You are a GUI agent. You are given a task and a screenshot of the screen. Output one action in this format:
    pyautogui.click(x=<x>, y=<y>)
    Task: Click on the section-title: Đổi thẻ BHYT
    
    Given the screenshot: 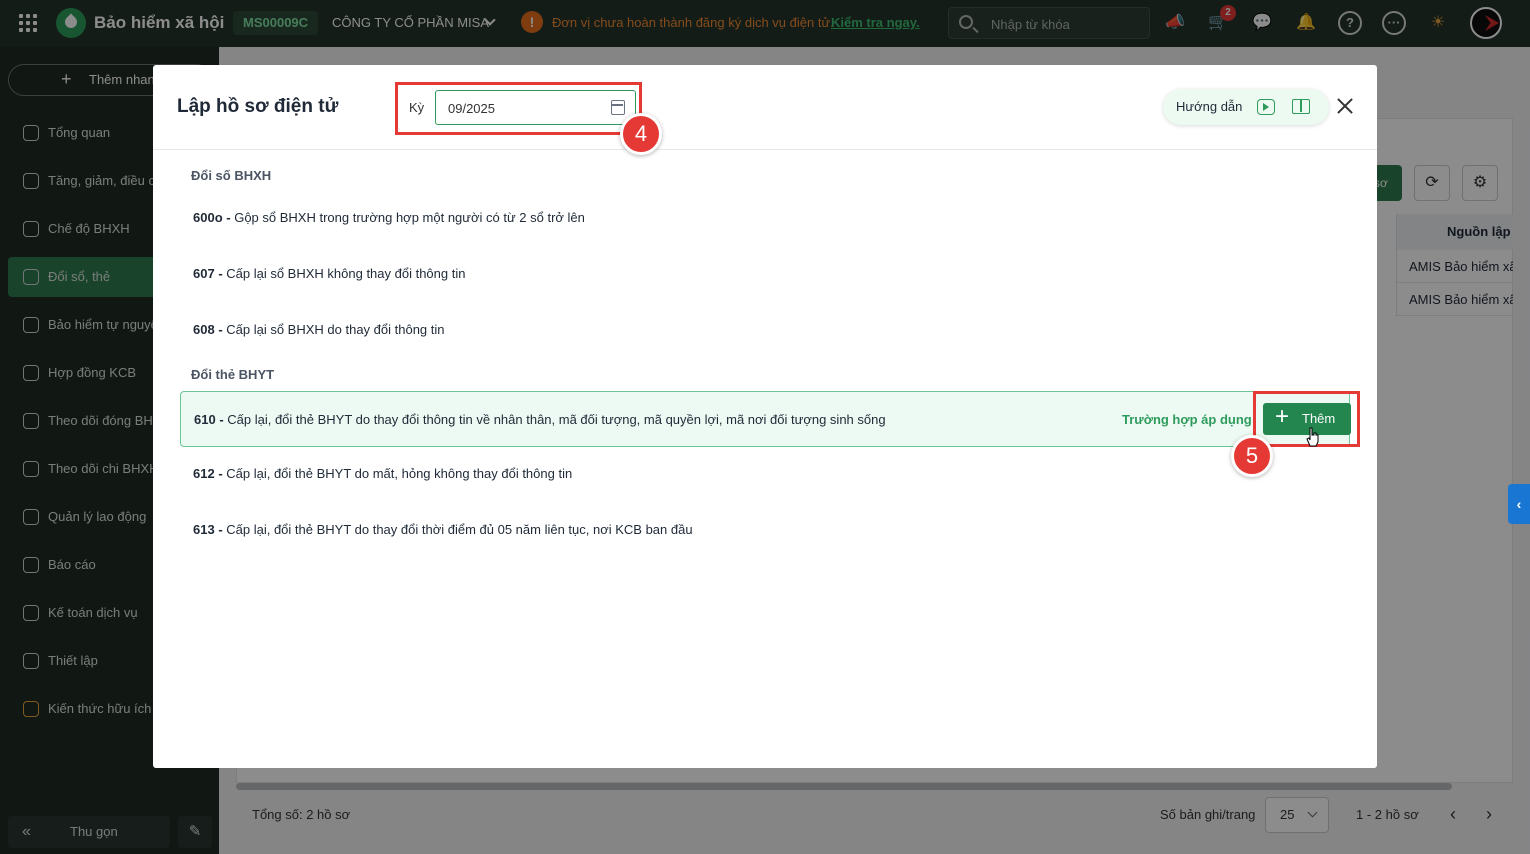 What is the action you would take?
    pyautogui.click(x=233, y=374)
    